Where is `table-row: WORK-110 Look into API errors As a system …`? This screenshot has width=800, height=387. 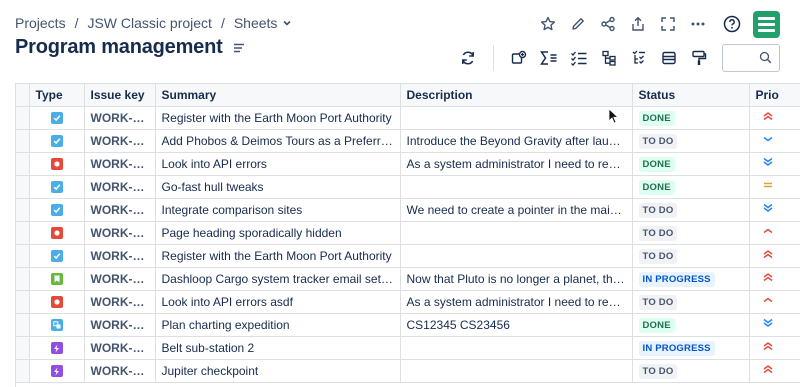 table-row: WORK-110 Look into API errors As a system … is located at coordinates (408, 164).